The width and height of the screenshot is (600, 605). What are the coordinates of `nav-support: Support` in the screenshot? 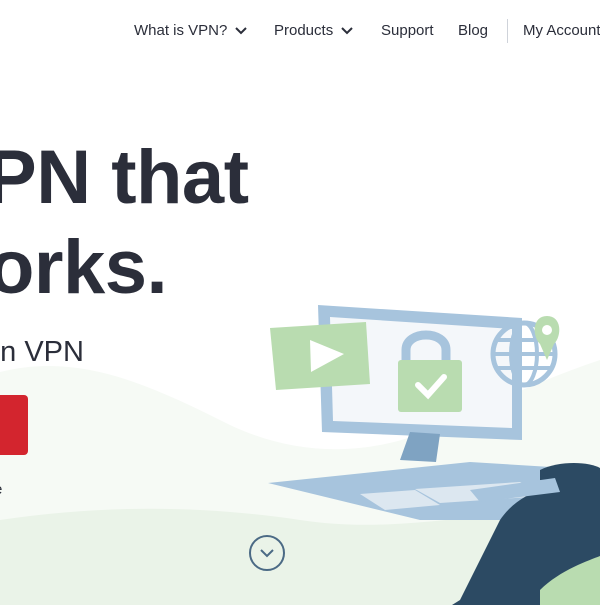 It's located at (407, 30).